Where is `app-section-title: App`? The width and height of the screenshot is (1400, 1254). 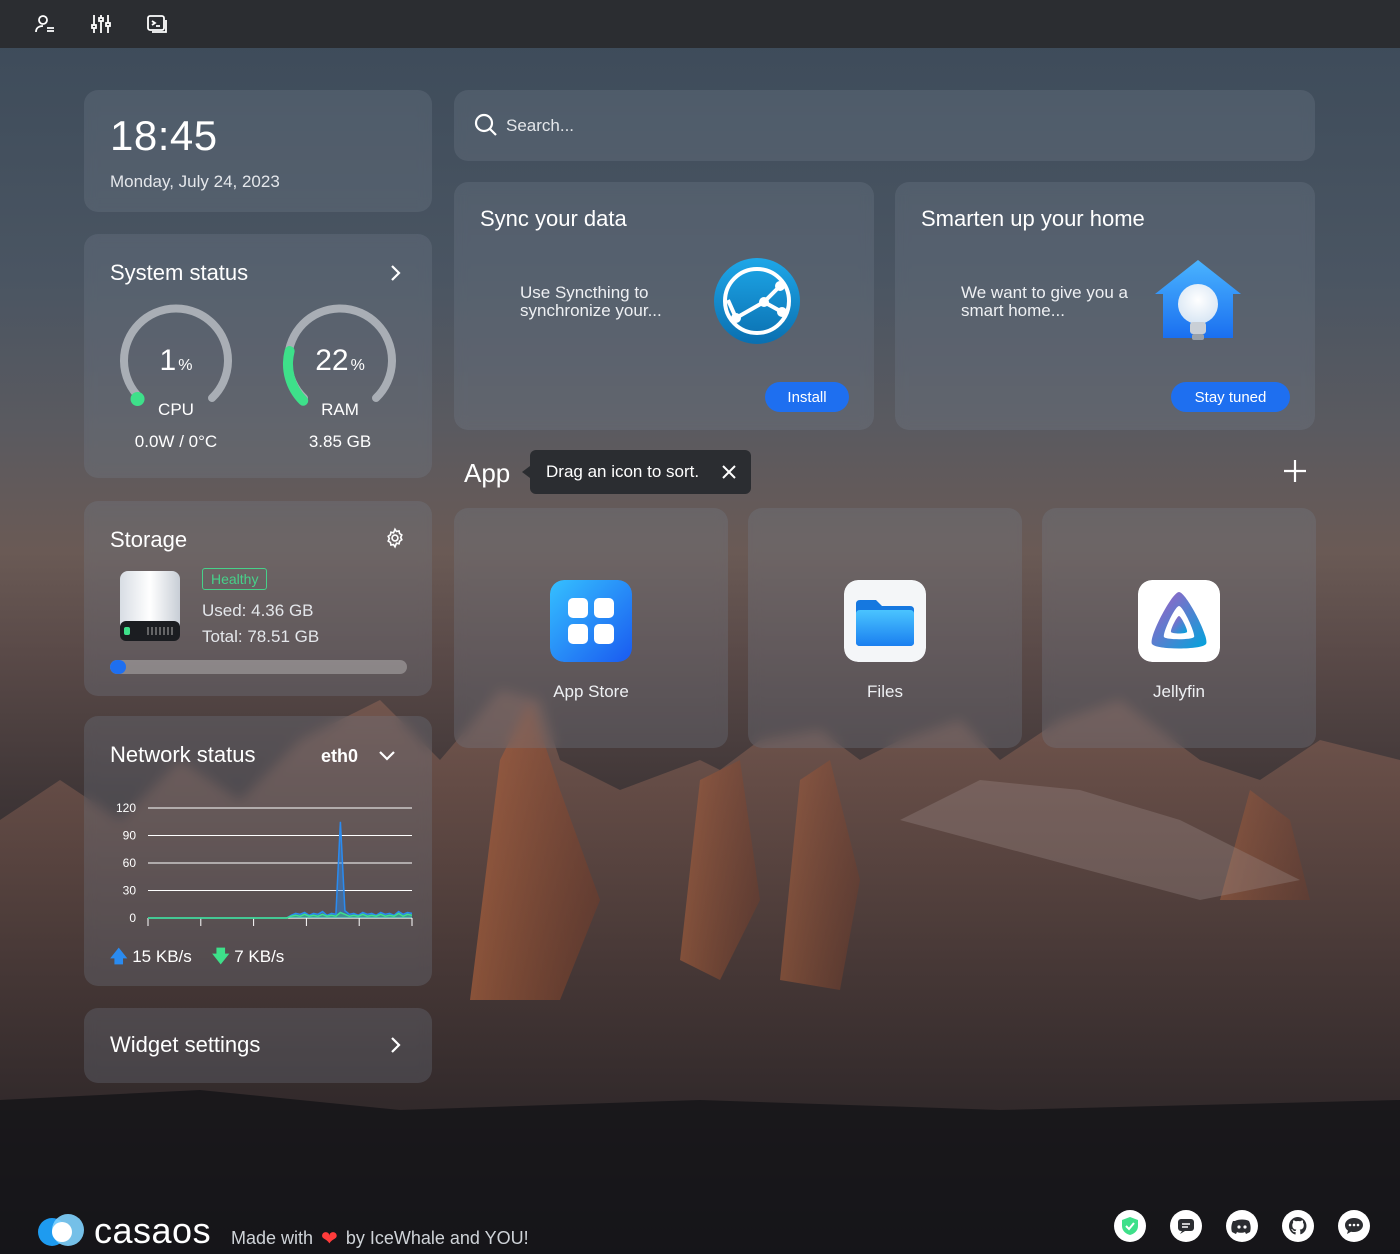 app-section-title: App is located at coordinates (487, 473).